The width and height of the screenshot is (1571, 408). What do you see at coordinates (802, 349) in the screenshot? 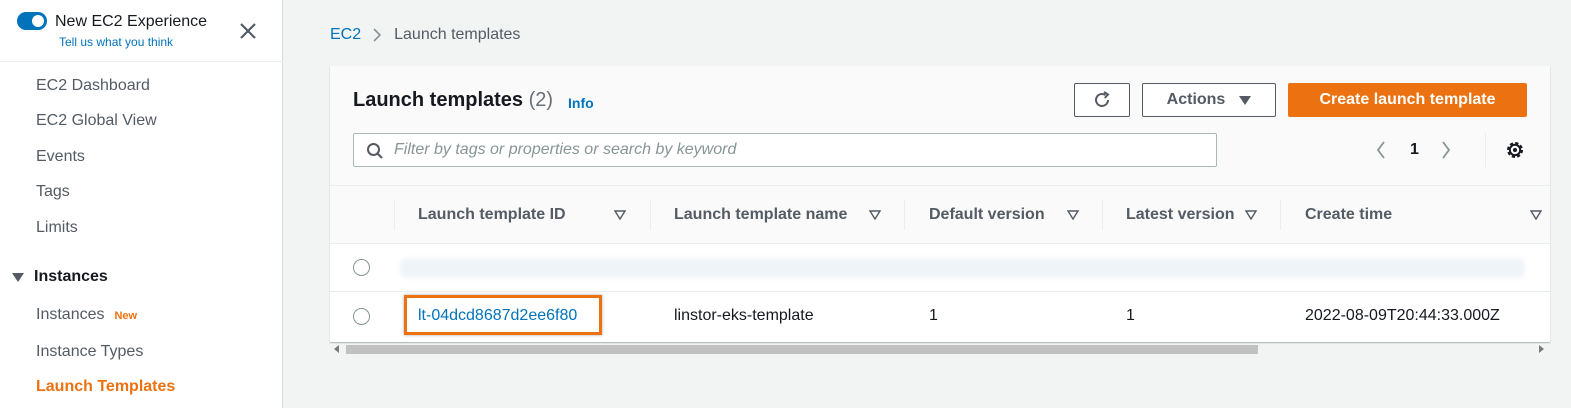
I see `scrollbar-thumb` at bounding box center [802, 349].